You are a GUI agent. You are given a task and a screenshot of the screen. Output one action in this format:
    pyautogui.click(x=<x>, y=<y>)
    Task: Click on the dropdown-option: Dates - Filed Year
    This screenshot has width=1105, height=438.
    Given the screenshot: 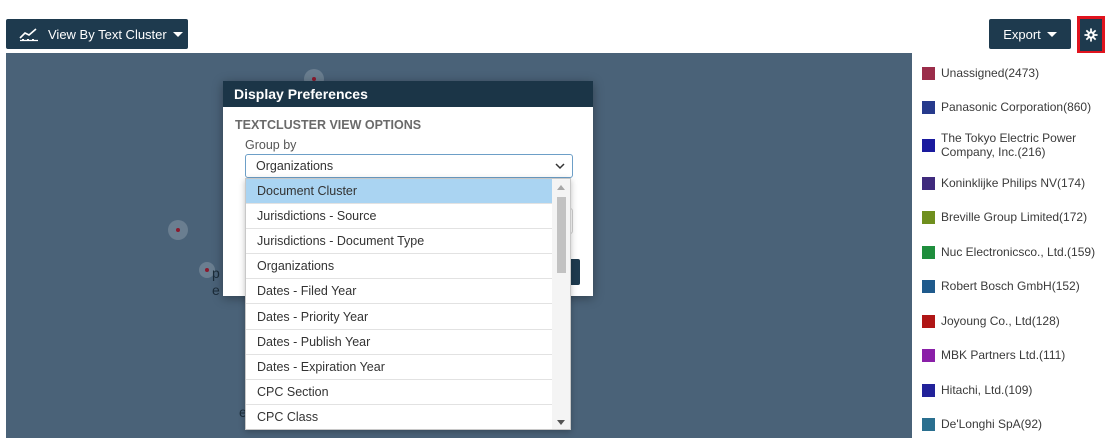 What is the action you would take?
    pyautogui.click(x=399, y=292)
    